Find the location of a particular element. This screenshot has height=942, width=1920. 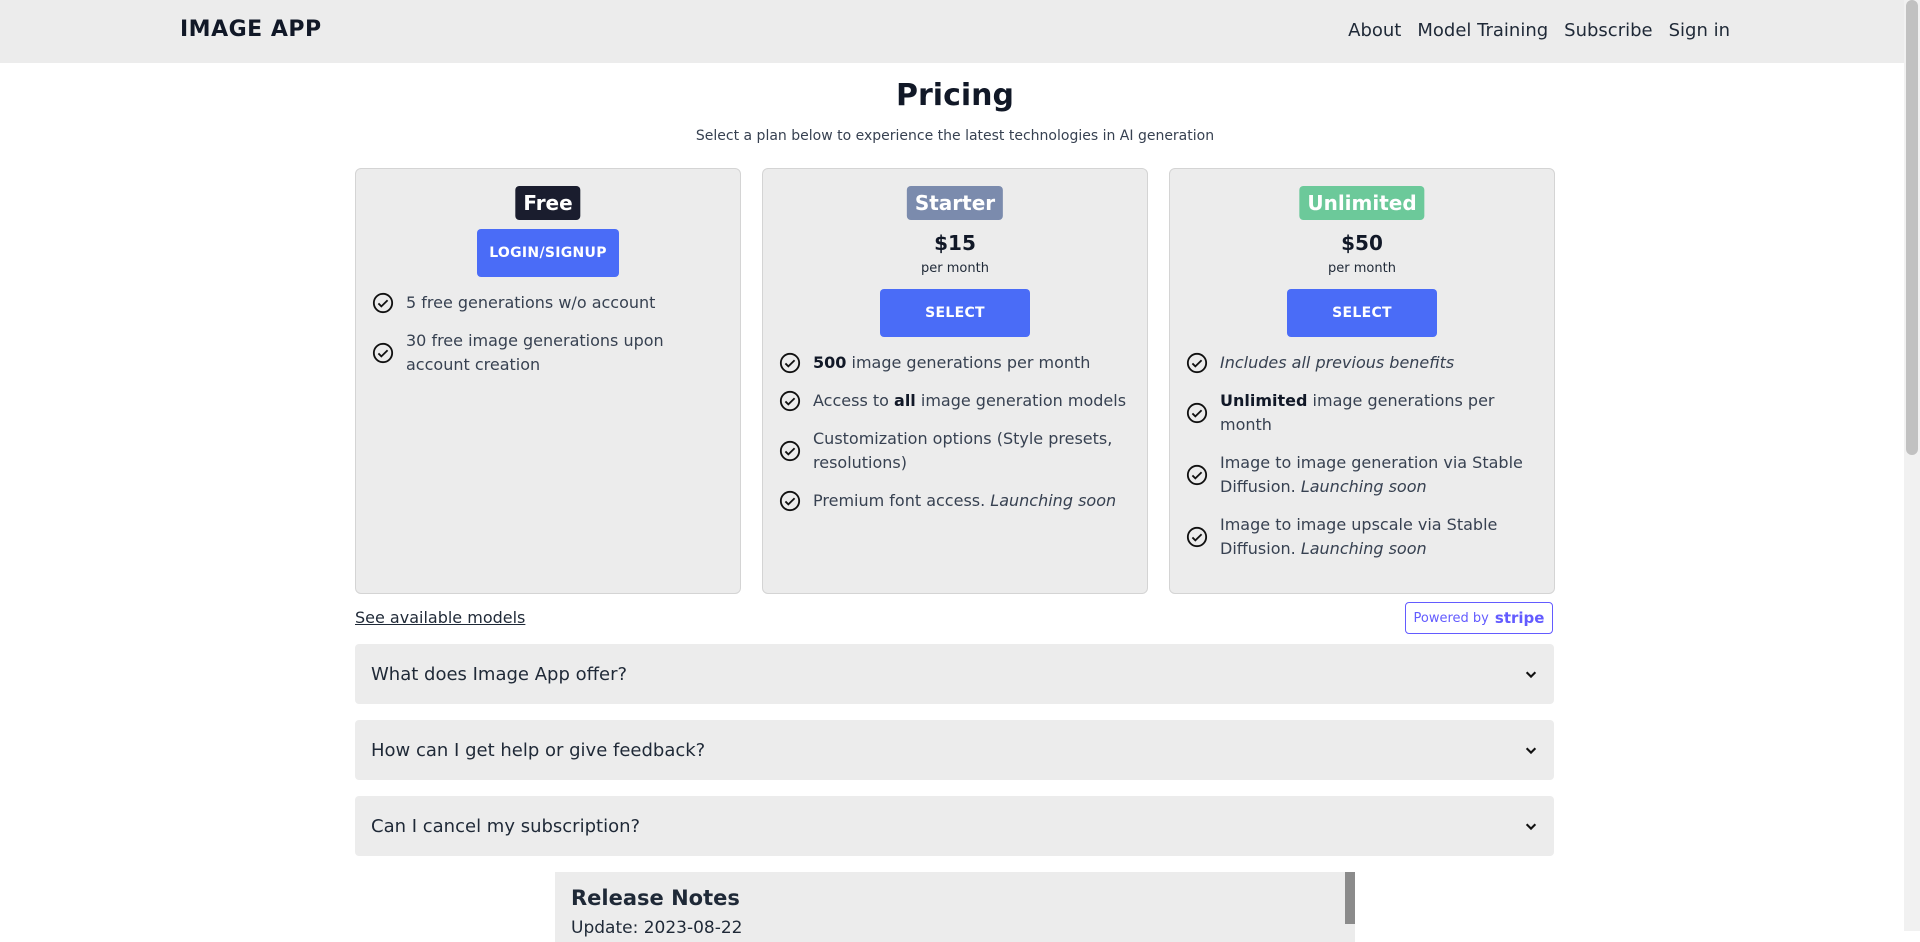

brand-logo: IMAGE APP is located at coordinates (251, 29).